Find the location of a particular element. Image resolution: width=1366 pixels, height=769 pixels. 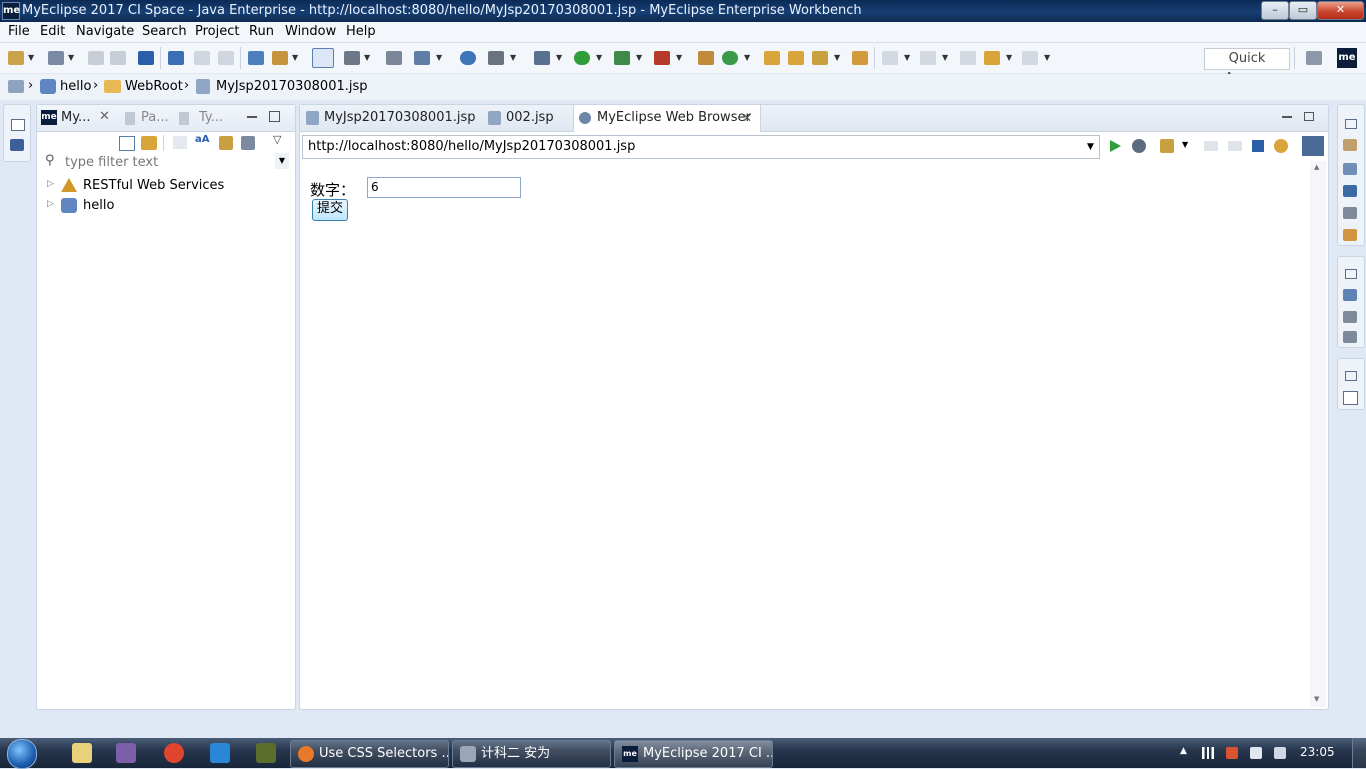

palette-icon is located at coordinates (1350, 398).